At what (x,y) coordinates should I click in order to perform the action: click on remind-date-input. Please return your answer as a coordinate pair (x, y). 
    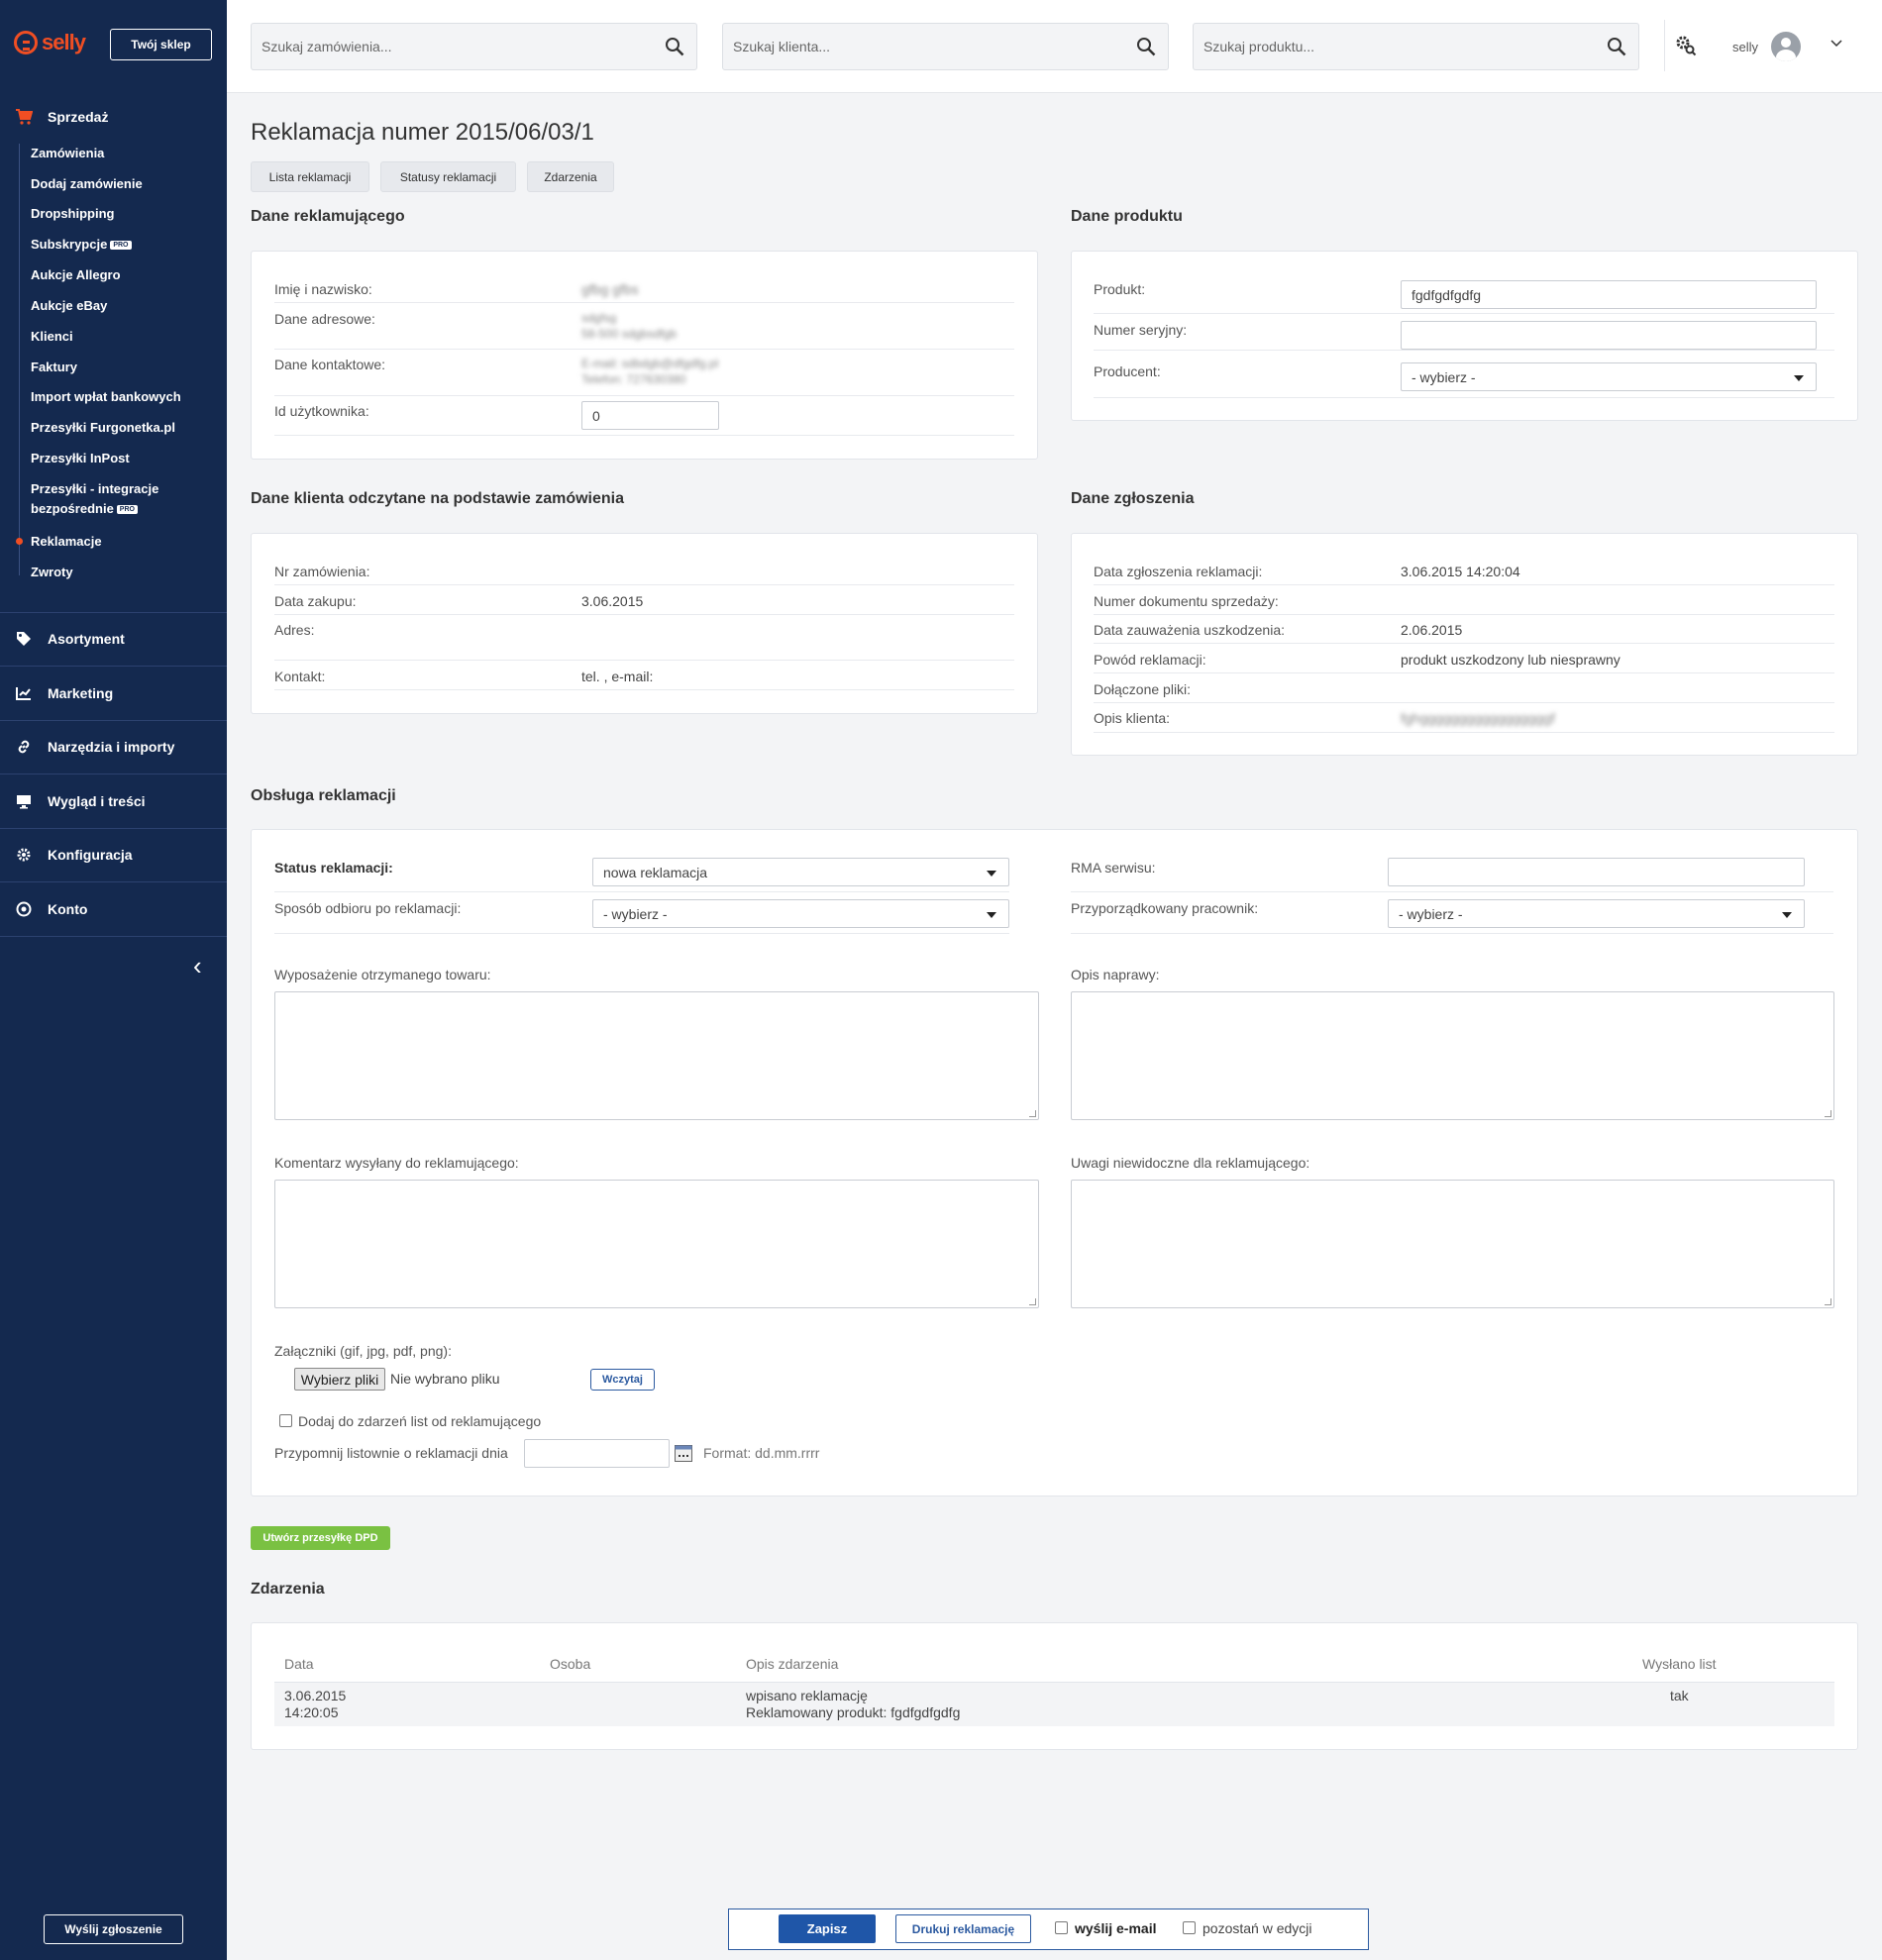
    Looking at the image, I should click on (597, 1454).